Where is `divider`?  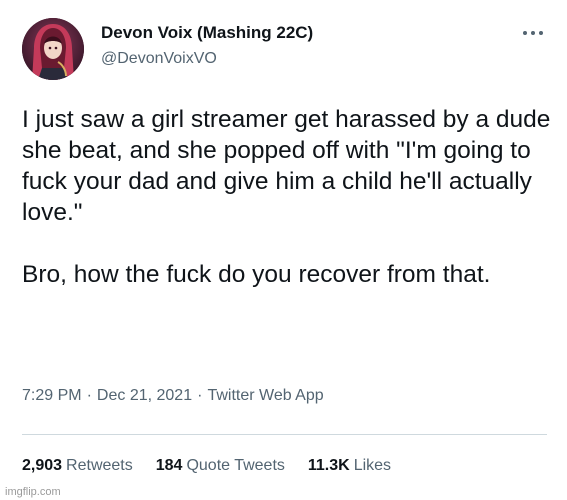
divider is located at coordinates (284, 434).